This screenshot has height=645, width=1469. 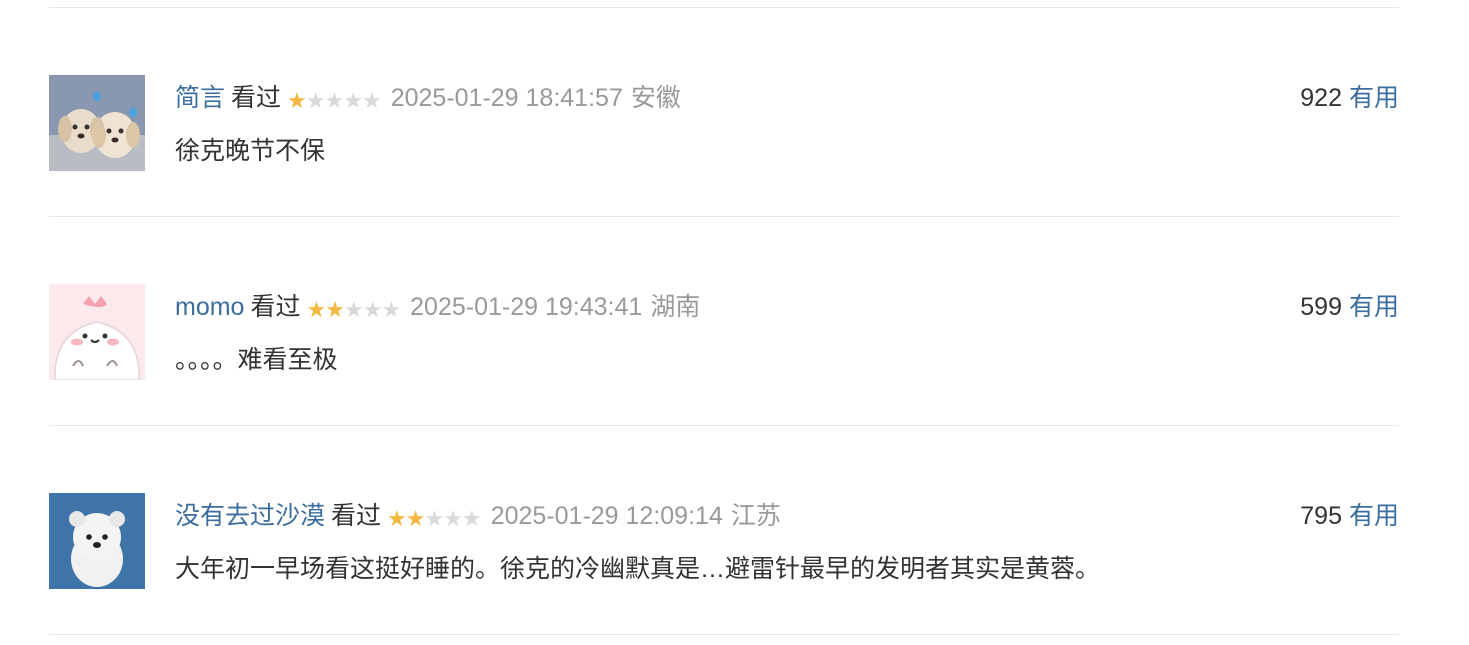 I want to click on comment-time: 2025-01-29 18:41:57, so click(x=506, y=98).